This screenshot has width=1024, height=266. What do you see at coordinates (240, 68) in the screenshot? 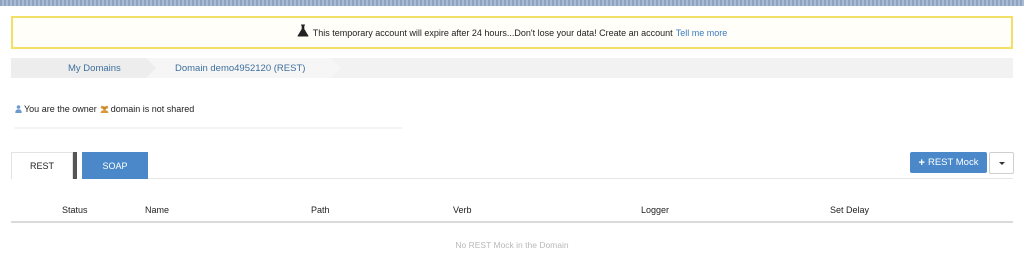
I see `breadcrumb-label: Domain demo4952120 (REST)` at bounding box center [240, 68].